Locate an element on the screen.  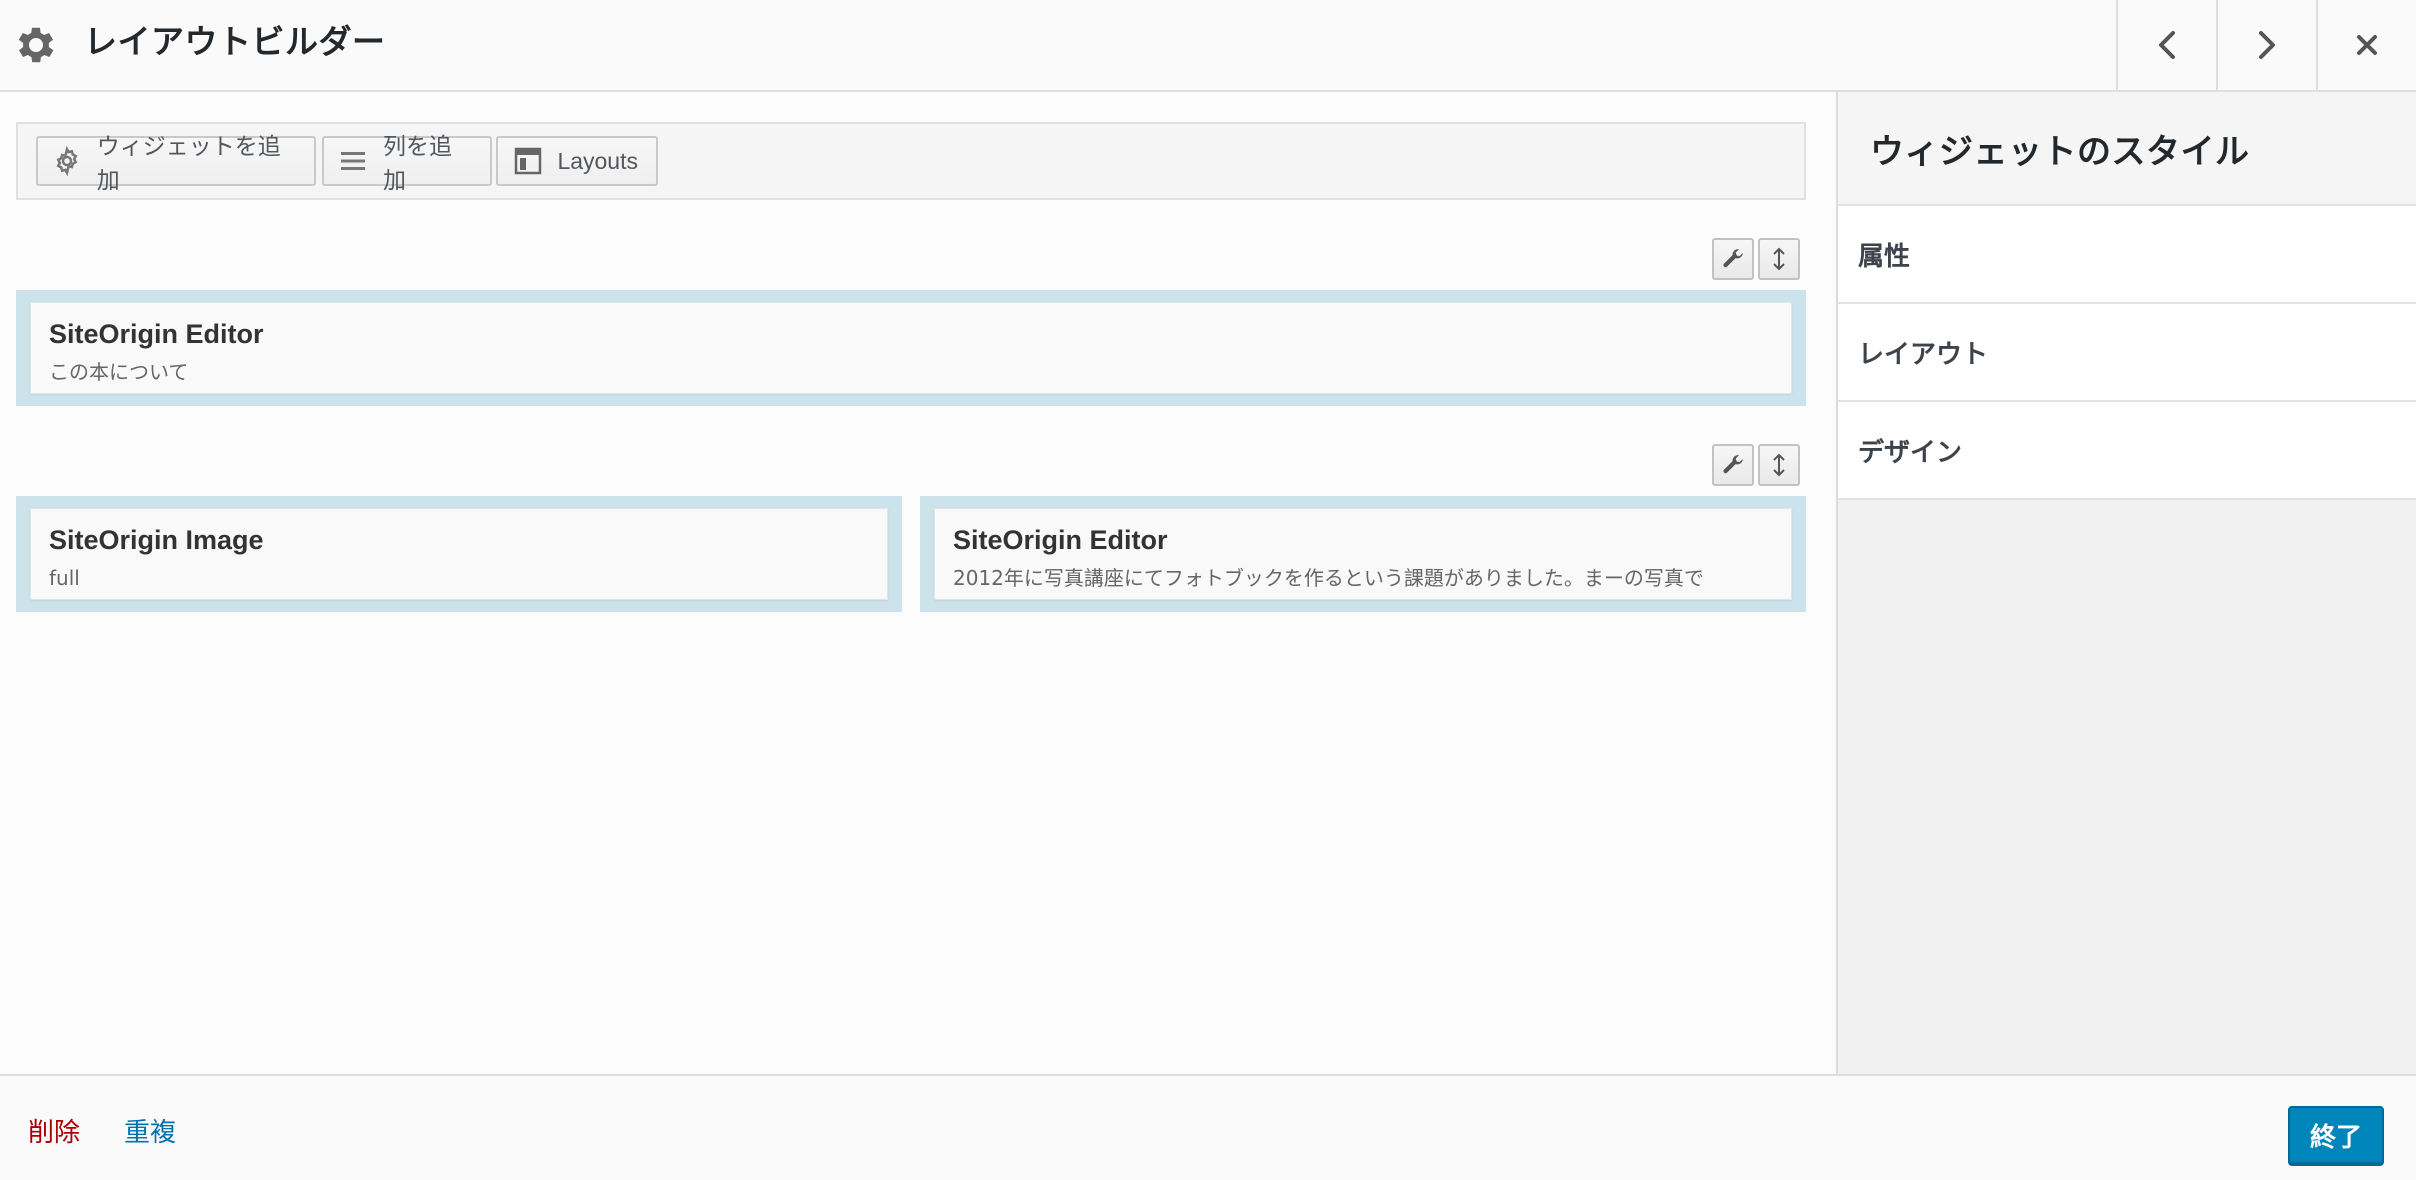
page-title: レイアウトビルダー is located at coordinates (235, 41).